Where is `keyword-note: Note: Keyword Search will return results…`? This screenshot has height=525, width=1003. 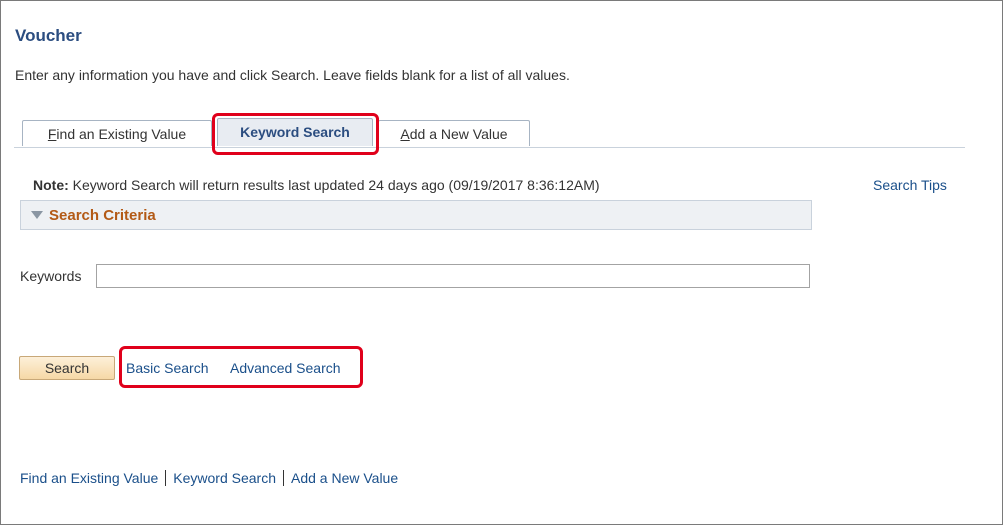
keyword-note: Note: Keyword Search will return results… is located at coordinates (316, 185).